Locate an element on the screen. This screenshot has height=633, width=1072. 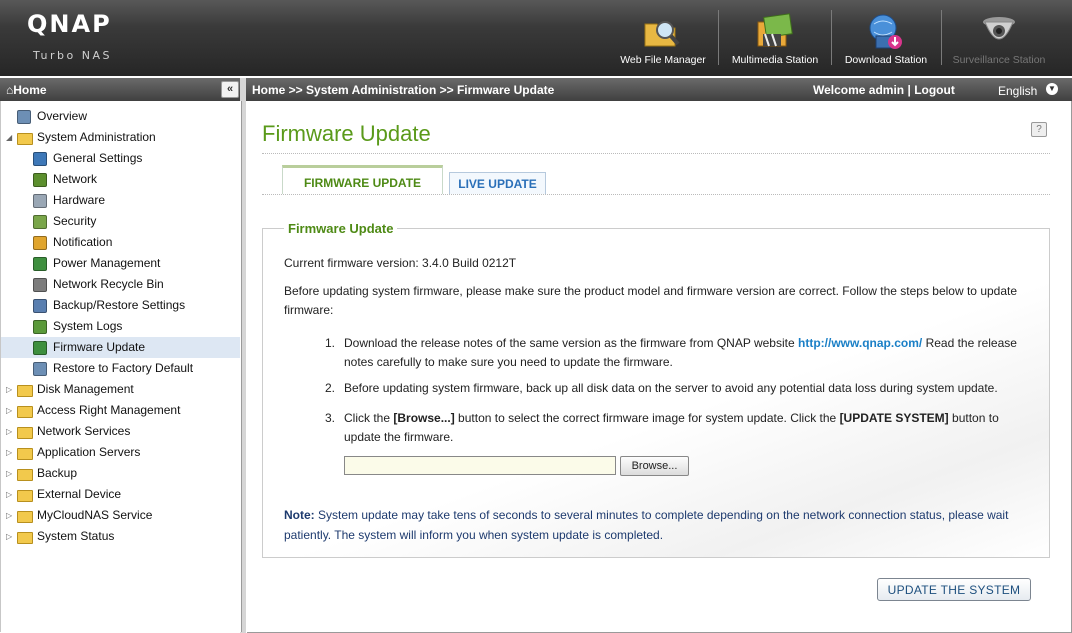
sidebar-item-network: Network is located at coordinates (120, 179).